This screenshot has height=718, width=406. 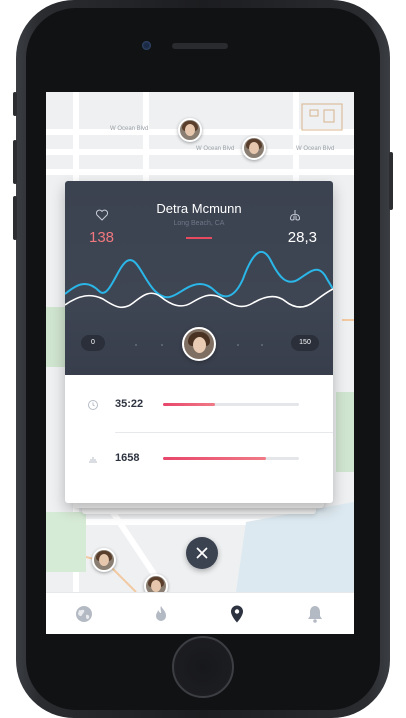 I want to click on volume-up-button, so click(x=15, y=162).